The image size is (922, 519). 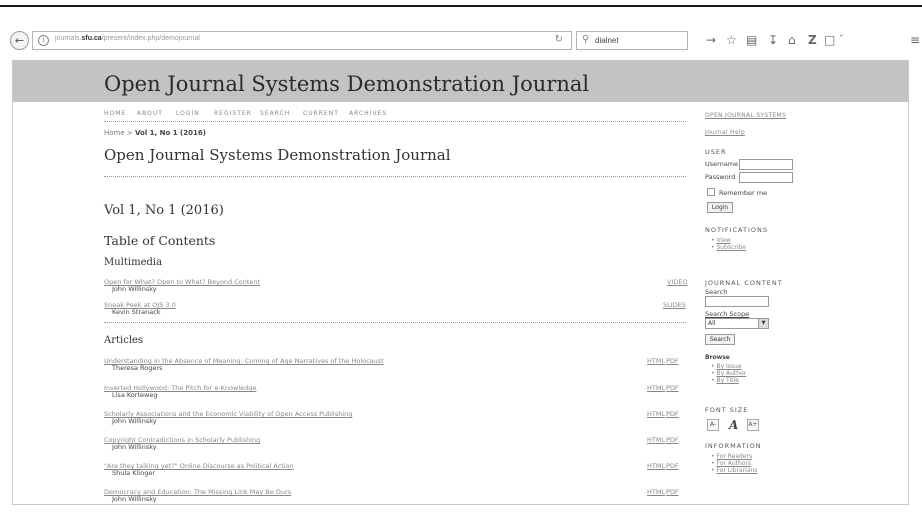 I want to click on breadcrumb-current: Vol 1, No 1 (2016), so click(x=170, y=133).